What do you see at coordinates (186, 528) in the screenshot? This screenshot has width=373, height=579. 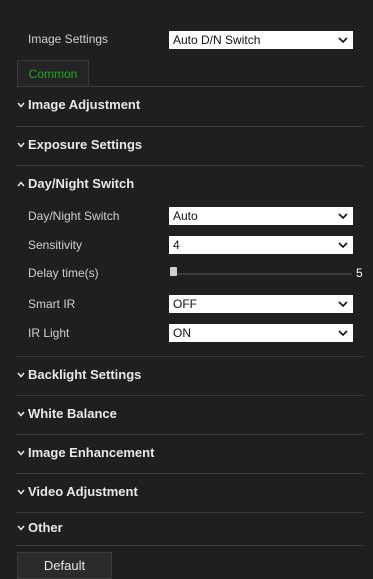 I see `section-other: Other` at bounding box center [186, 528].